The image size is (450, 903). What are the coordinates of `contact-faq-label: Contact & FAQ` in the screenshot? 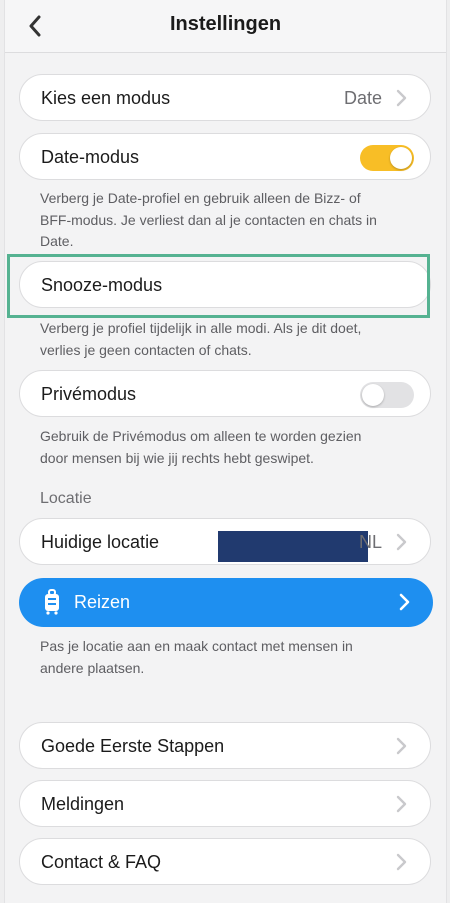 It's located at (101, 862).